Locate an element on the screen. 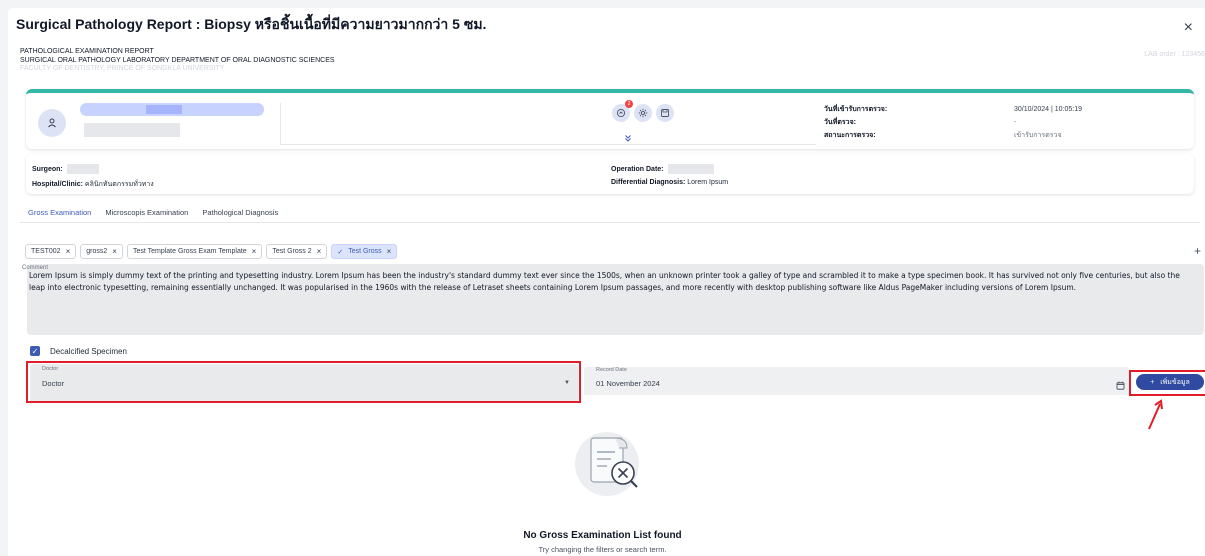 Image resolution: width=1205 pixels, height=556 pixels. add-template-button: + is located at coordinates (1197, 251).